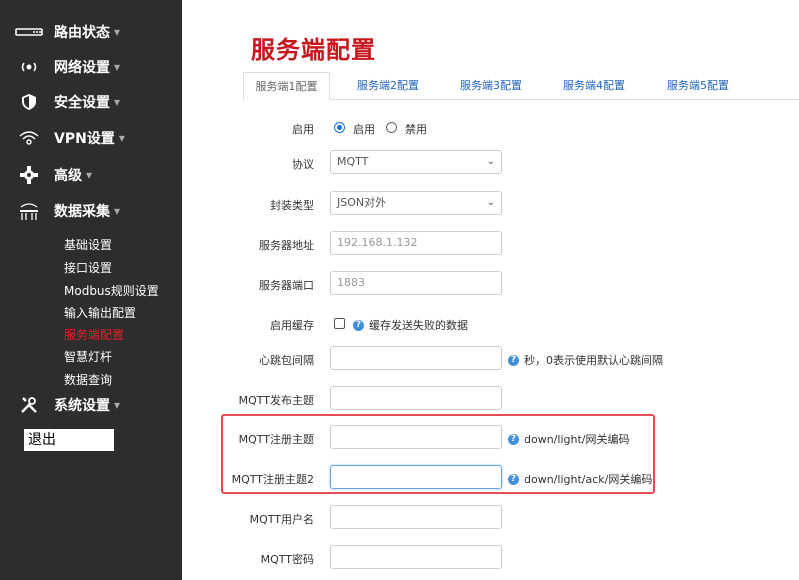  What do you see at coordinates (84, 139) in the screenshot?
I see `nav-label: VPN设置` at bounding box center [84, 139].